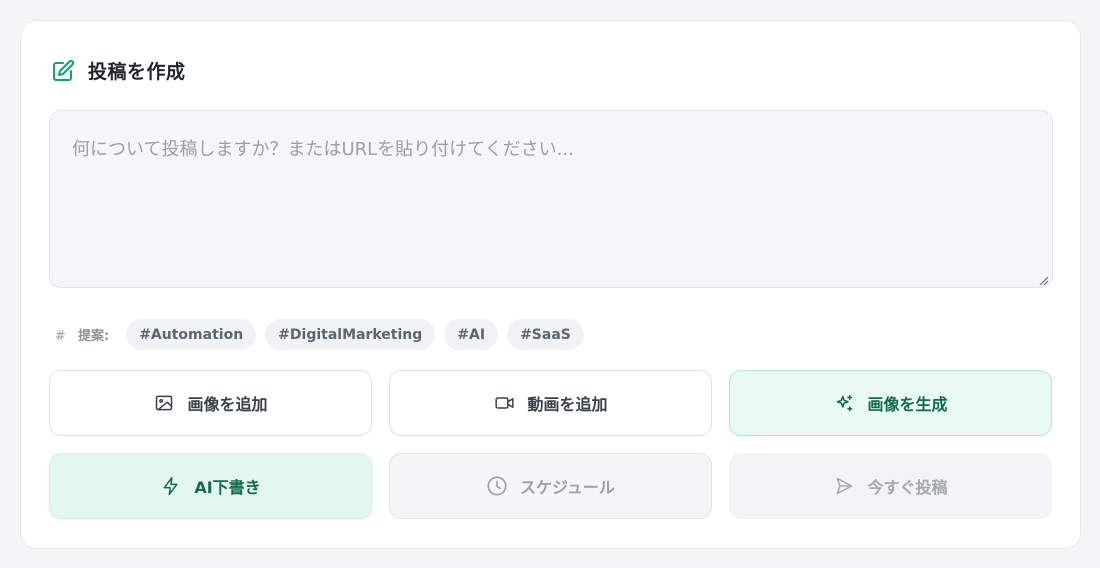 The image size is (1100, 568). What do you see at coordinates (60, 336) in the screenshot?
I see `hash-icon: #` at bounding box center [60, 336].